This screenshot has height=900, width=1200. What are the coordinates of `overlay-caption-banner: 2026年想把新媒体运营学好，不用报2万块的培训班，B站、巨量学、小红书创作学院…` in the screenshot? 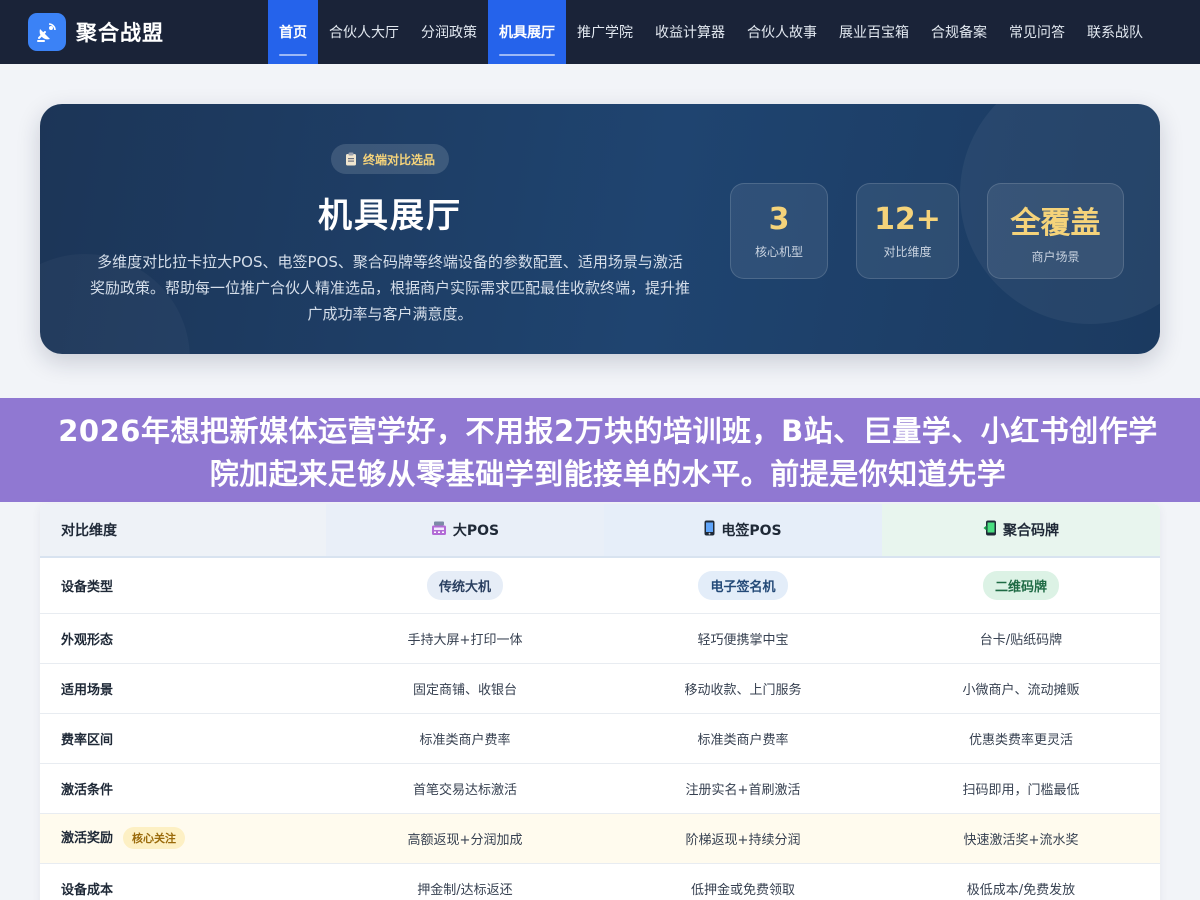 It's located at (600, 450).